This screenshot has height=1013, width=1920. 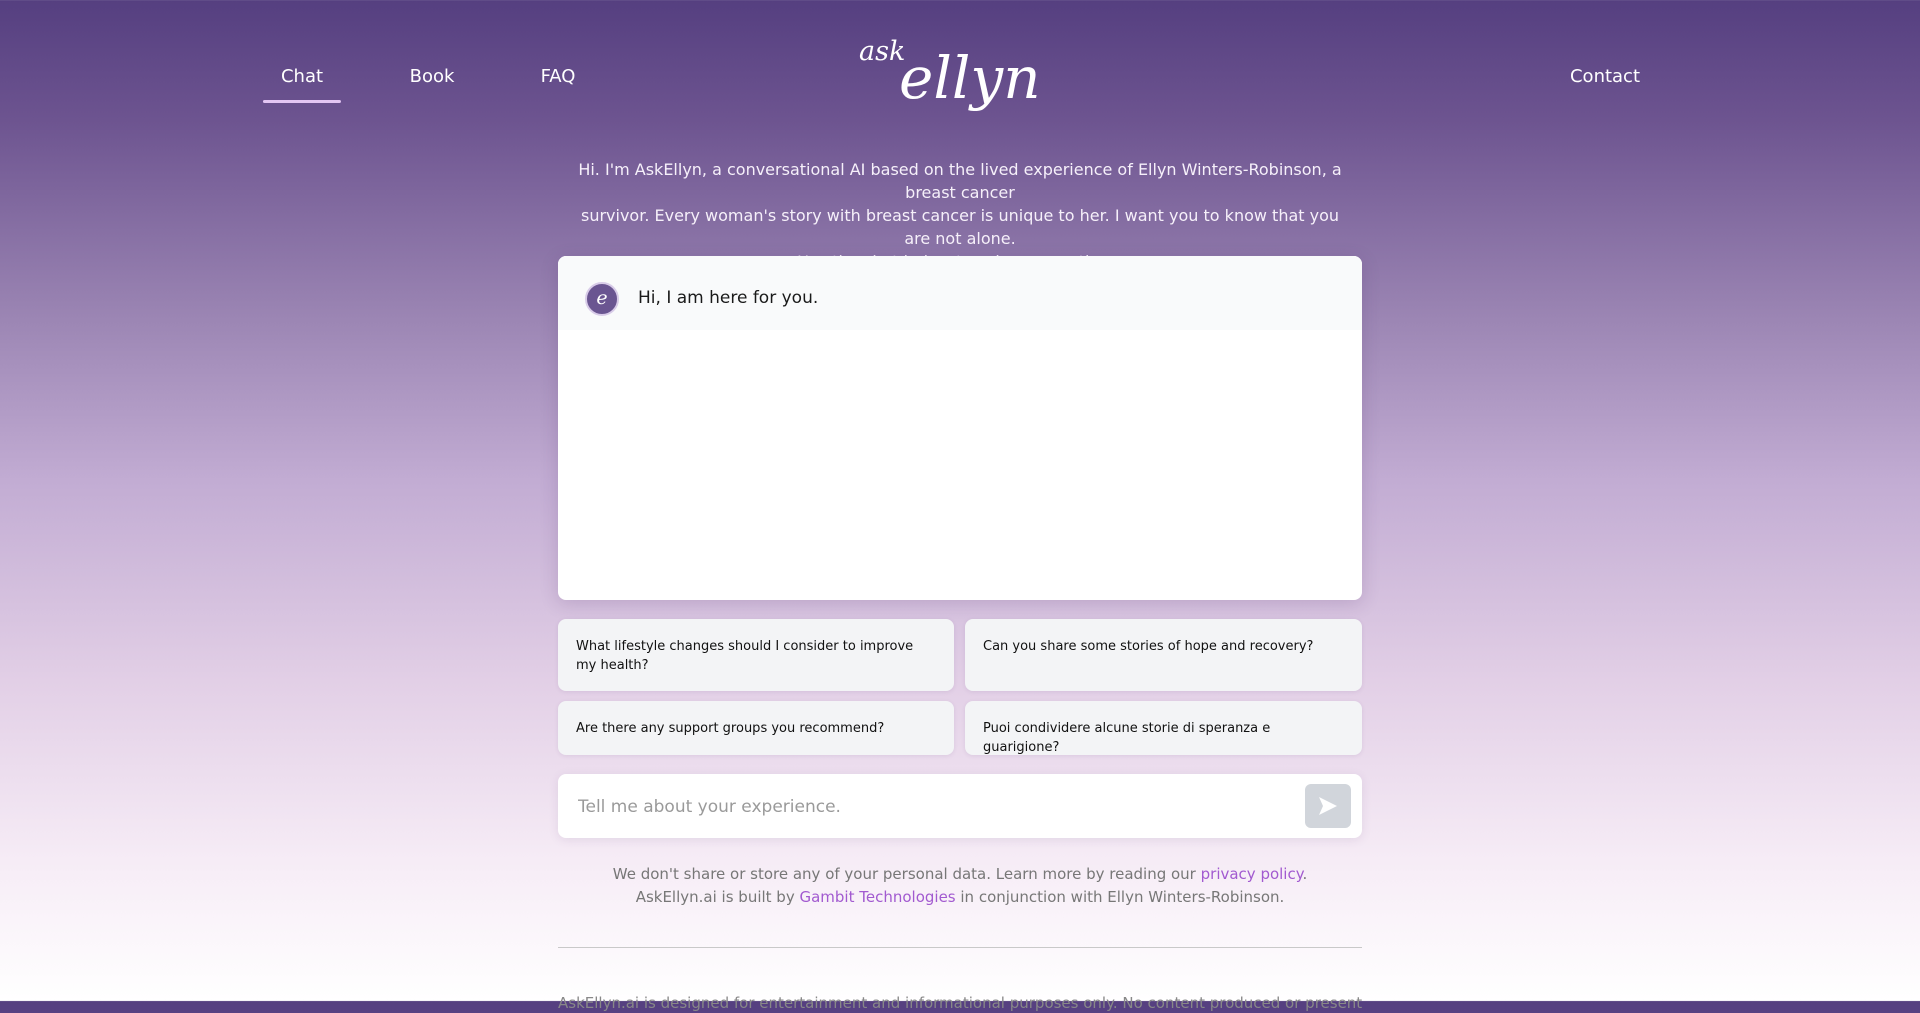 I want to click on message-input, so click(x=928, y=807).